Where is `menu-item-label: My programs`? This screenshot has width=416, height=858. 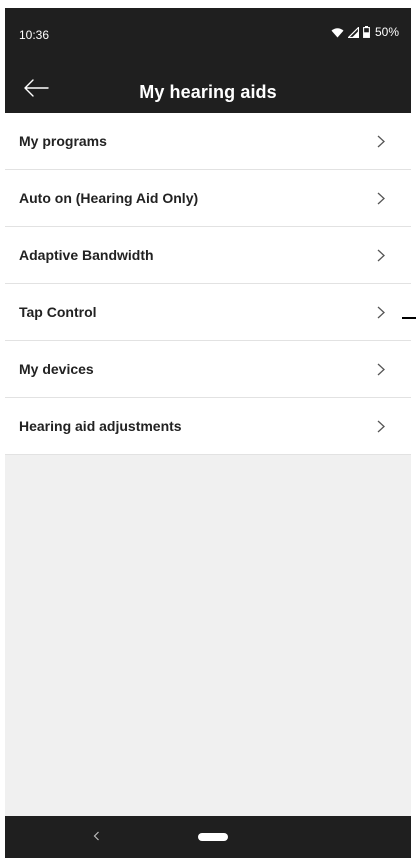 menu-item-label: My programs is located at coordinates (63, 141).